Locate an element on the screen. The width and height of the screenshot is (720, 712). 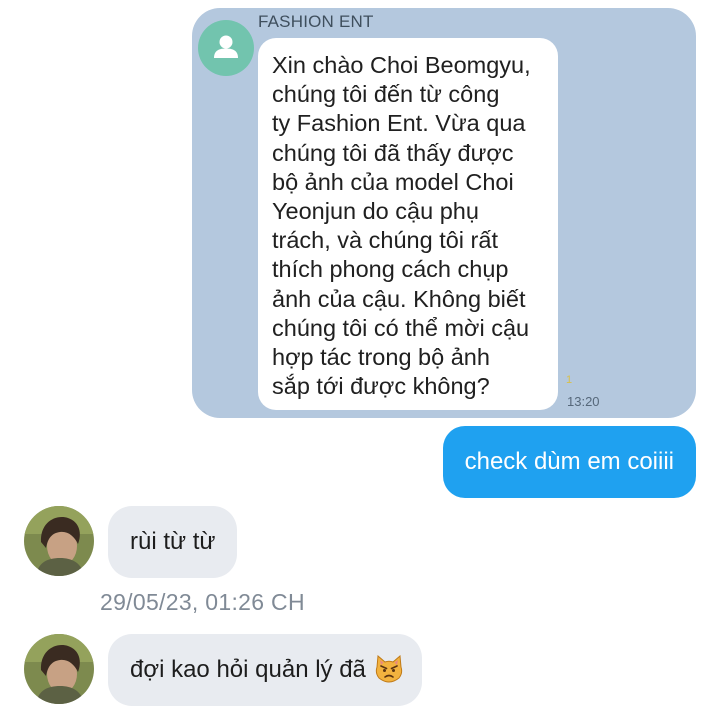
unread-count: 1 is located at coordinates (569, 380).